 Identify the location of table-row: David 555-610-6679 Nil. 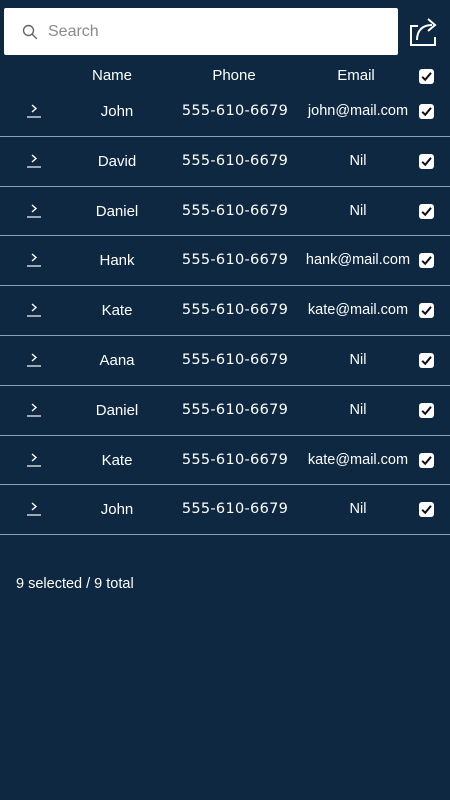
(225, 162).